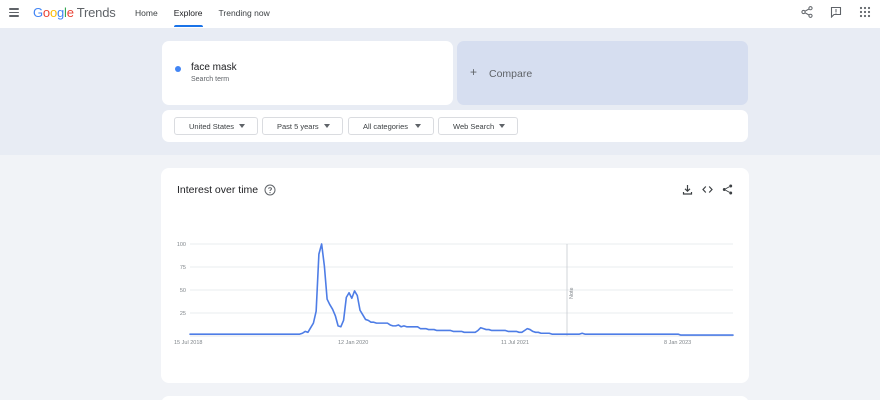  I want to click on search-term-type: Search term, so click(210, 79).